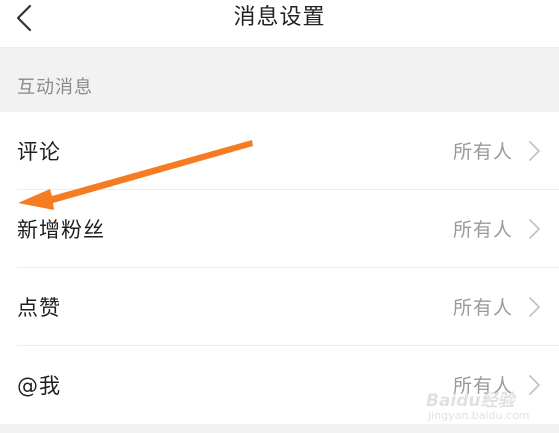  What do you see at coordinates (39, 386) in the screenshot?
I see `row-label: @我` at bounding box center [39, 386].